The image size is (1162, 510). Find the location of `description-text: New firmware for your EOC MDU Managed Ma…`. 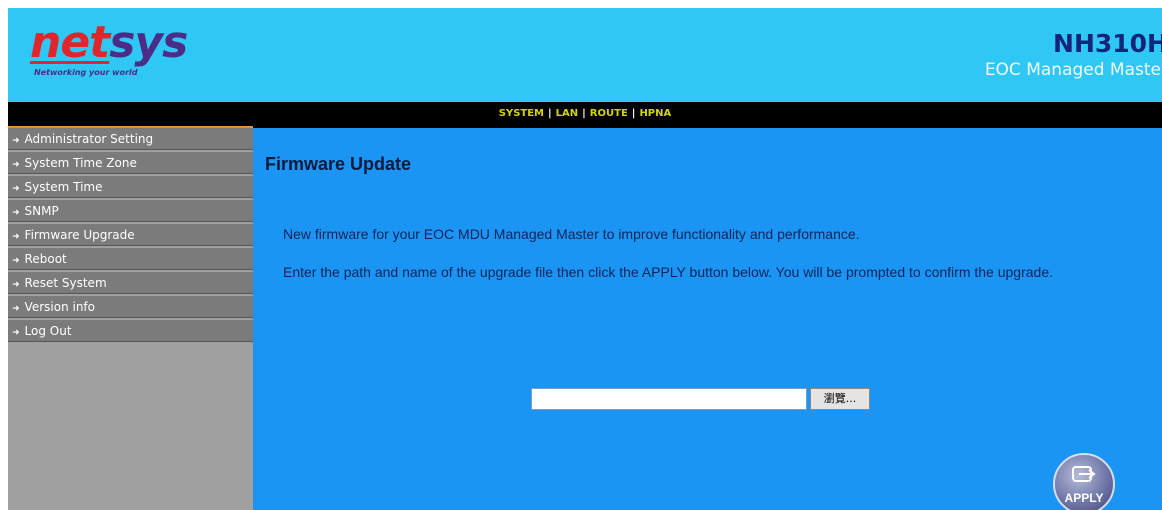

description-text: New firmware for your EOC MDU Managed Ma… is located at coordinates (571, 234).